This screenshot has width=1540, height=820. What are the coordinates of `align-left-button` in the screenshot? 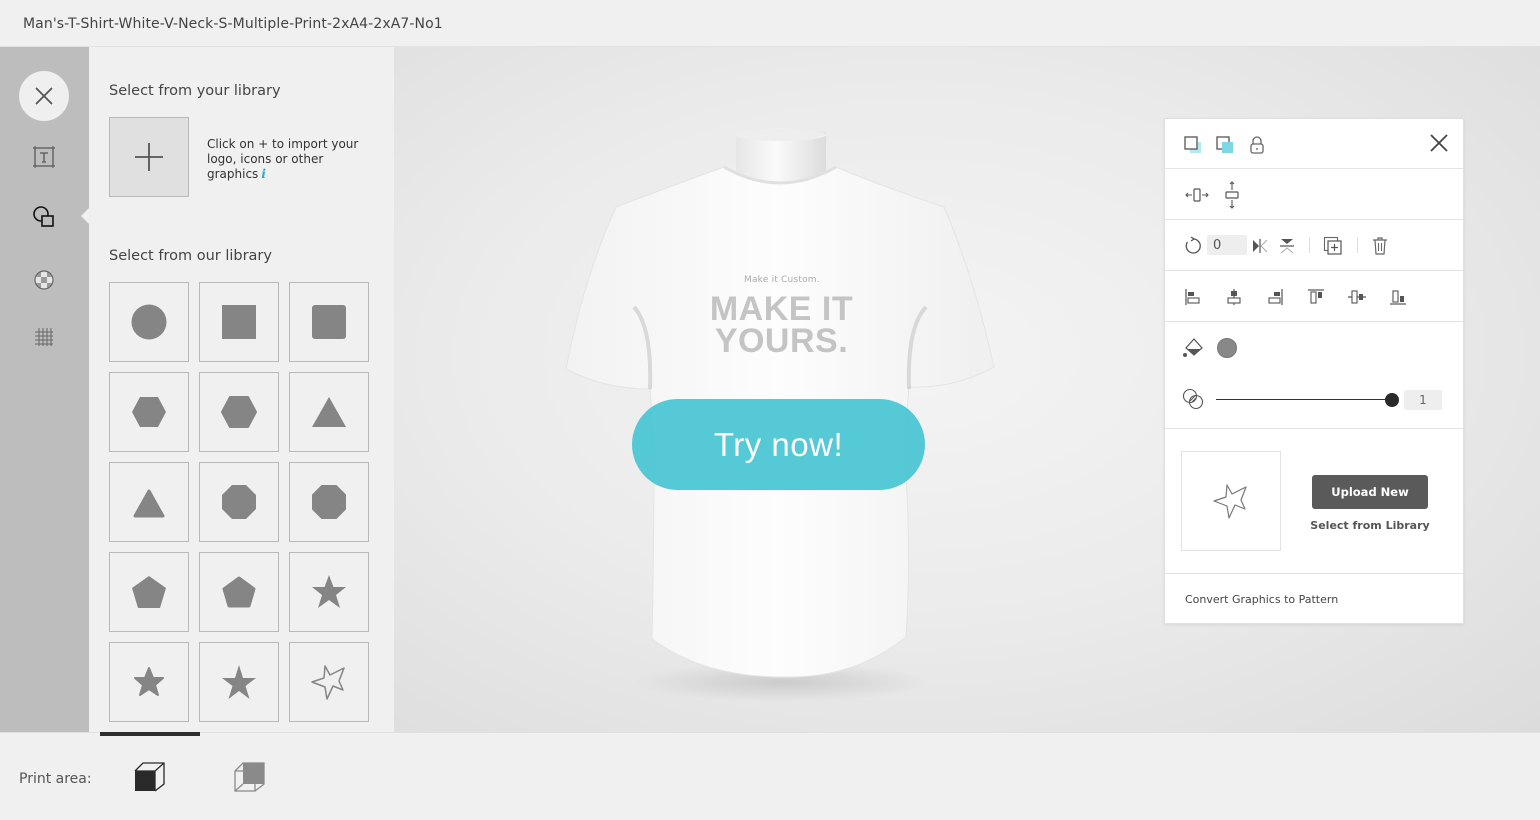 It's located at (1193, 297).